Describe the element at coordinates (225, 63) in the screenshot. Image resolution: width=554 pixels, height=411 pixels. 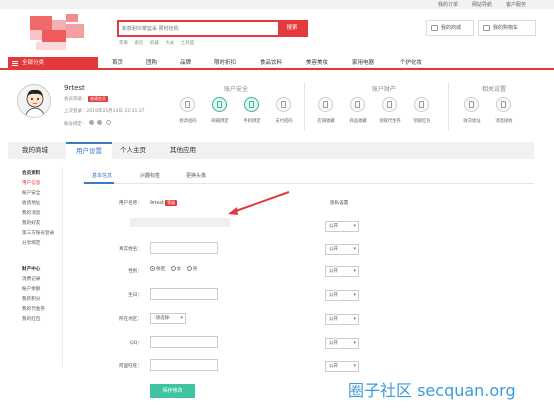
I see `nav-item-flash-sale: 限时折扣` at that location.